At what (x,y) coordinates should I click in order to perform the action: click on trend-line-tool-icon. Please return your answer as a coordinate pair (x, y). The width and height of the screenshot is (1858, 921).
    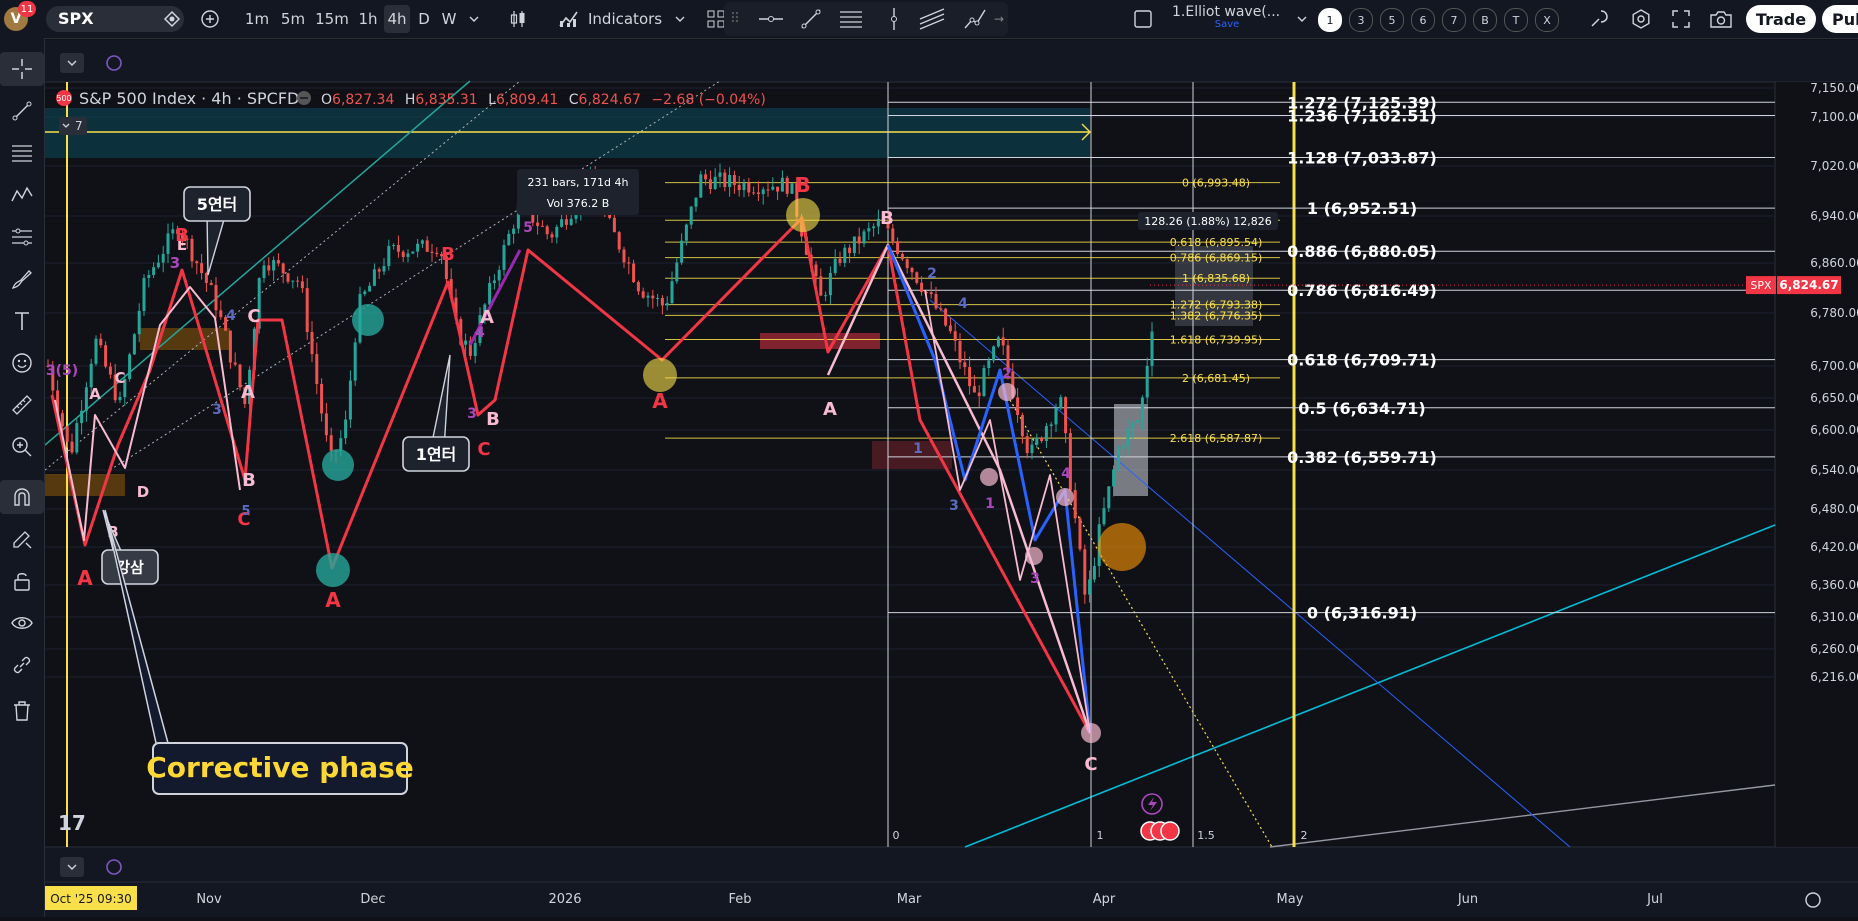
    Looking at the image, I should click on (22, 111).